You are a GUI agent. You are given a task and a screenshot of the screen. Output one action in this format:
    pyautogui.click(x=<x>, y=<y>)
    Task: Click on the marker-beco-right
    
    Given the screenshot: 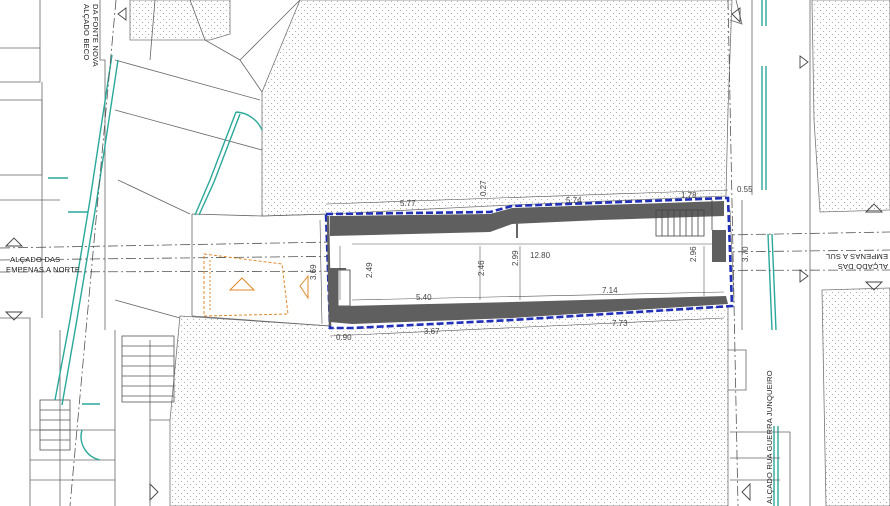 What is the action you would take?
    pyautogui.click(x=154, y=492)
    